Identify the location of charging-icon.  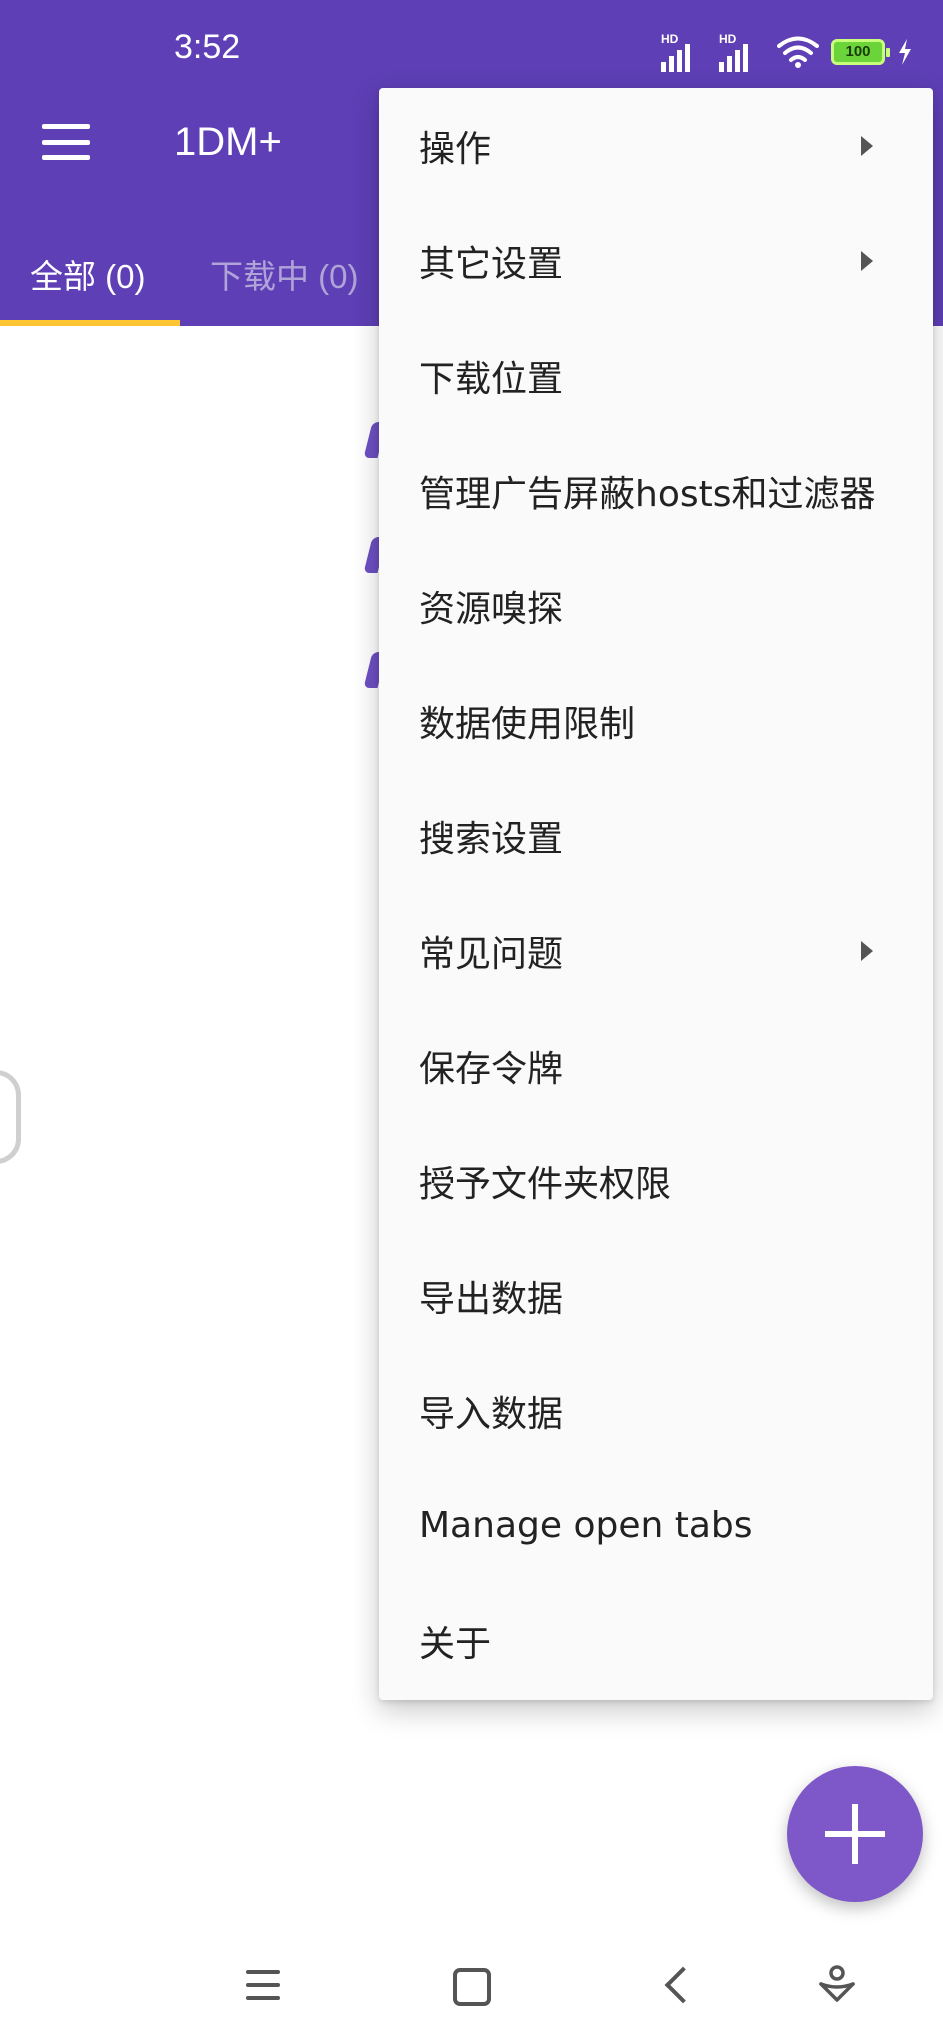
(905, 52).